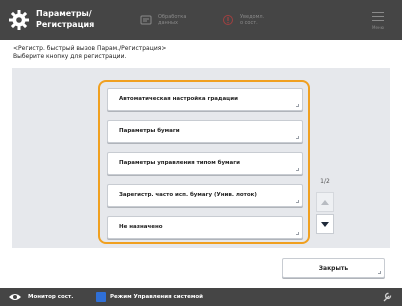 The height and width of the screenshot is (306, 402). What do you see at coordinates (228, 20) in the screenshot?
I see `status-notification-icon` at bounding box center [228, 20].